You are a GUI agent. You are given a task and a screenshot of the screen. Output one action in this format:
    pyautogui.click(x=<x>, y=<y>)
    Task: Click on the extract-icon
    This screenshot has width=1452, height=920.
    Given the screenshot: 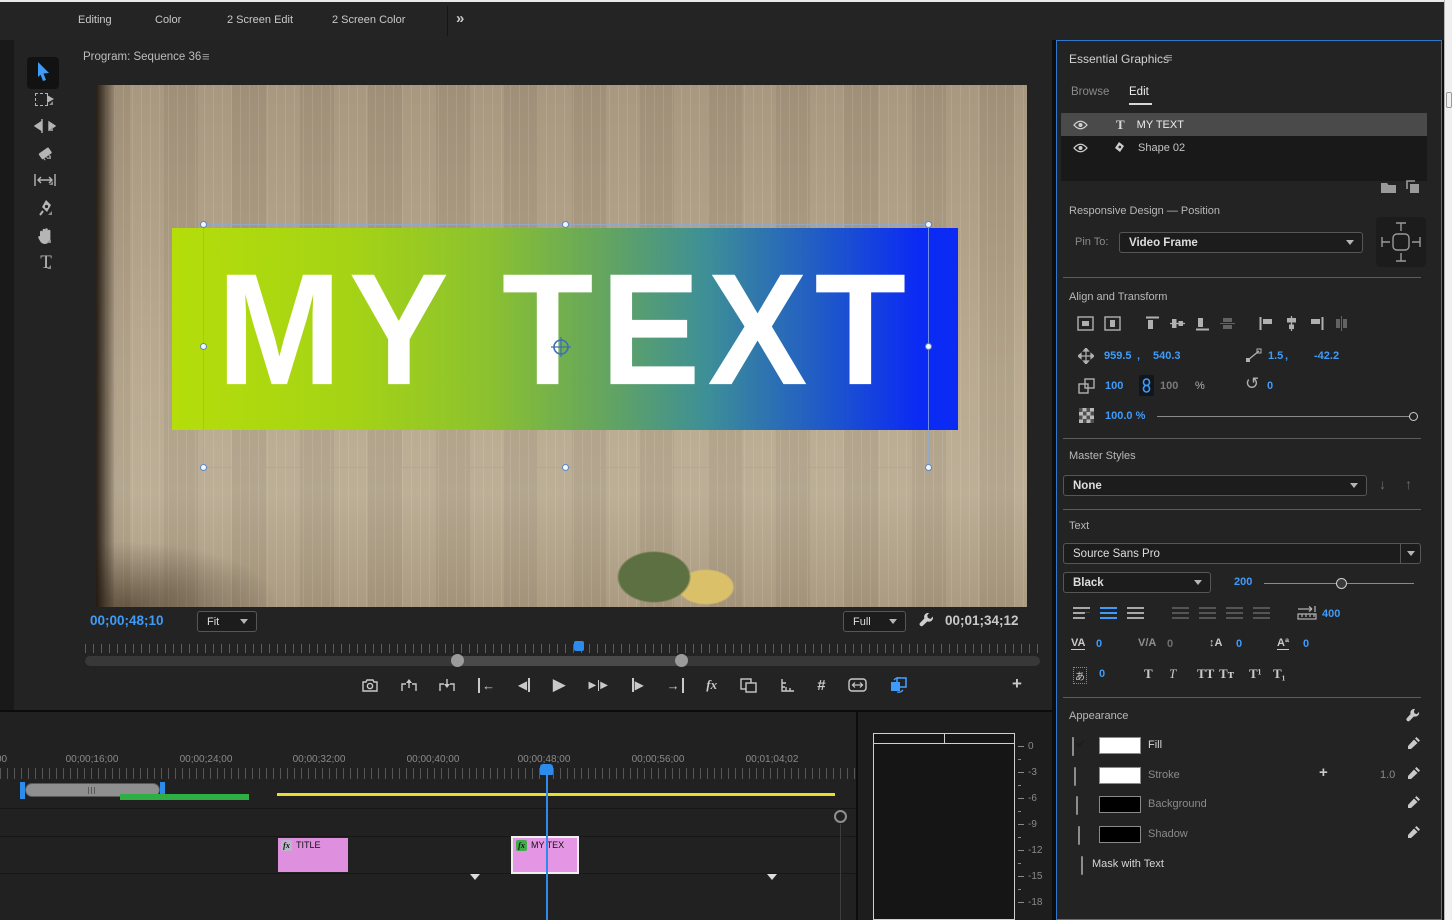 What is the action you would take?
    pyautogui.click(x=447, y=685)
    